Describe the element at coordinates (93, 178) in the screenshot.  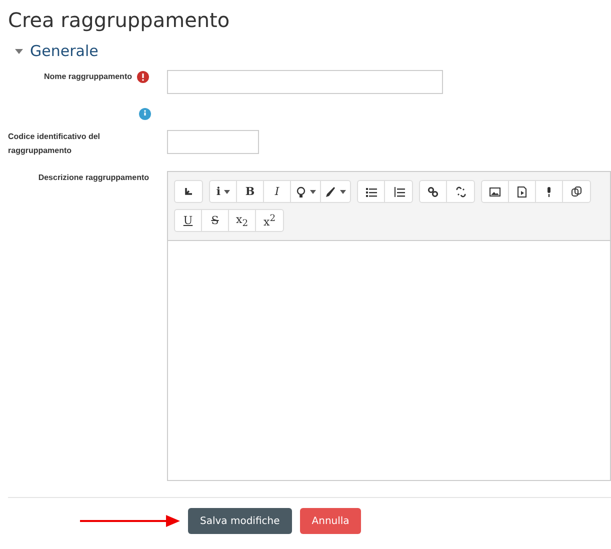
I see `field-label: Descrizione raggruppamento` at that location.